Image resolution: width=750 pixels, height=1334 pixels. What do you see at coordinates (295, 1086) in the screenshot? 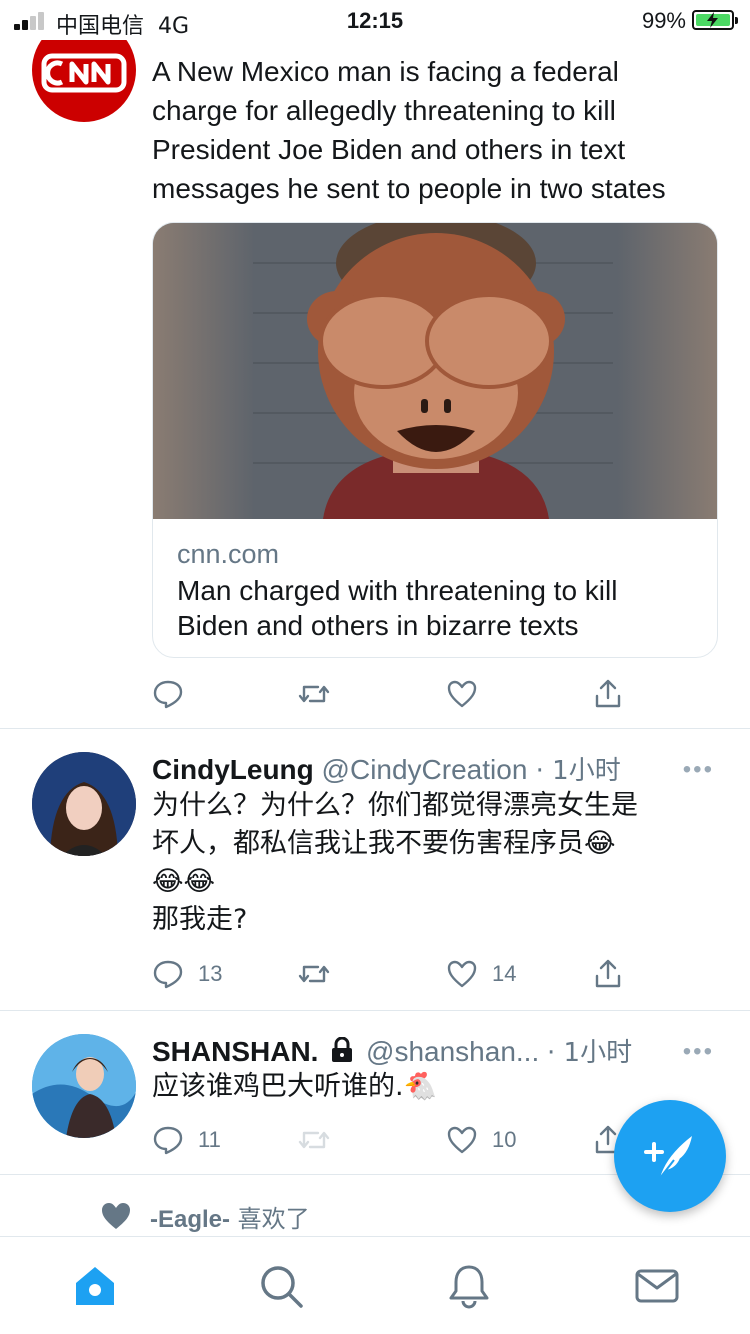
I see `tweet-line: 应该谁鸡巴大听谁的.🐔` at bounding box center [295, 1086].